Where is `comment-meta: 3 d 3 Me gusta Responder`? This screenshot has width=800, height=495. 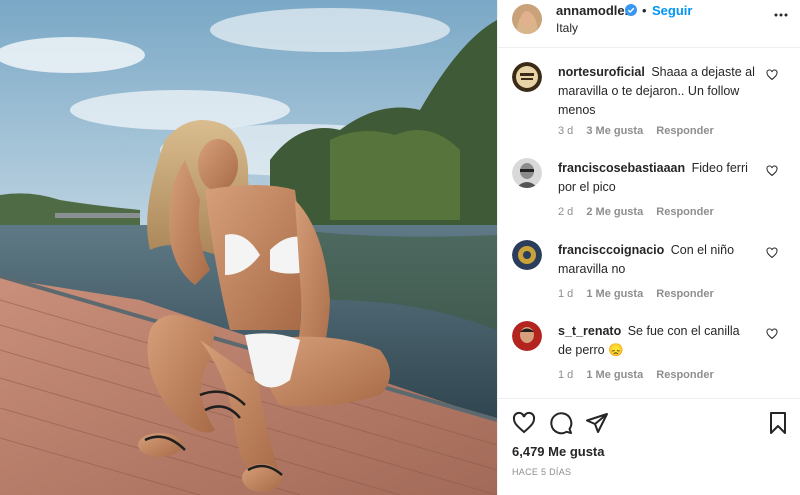
comment-meta: 3 d 3 Me gusta Responder is located at coordinates (641, 131).